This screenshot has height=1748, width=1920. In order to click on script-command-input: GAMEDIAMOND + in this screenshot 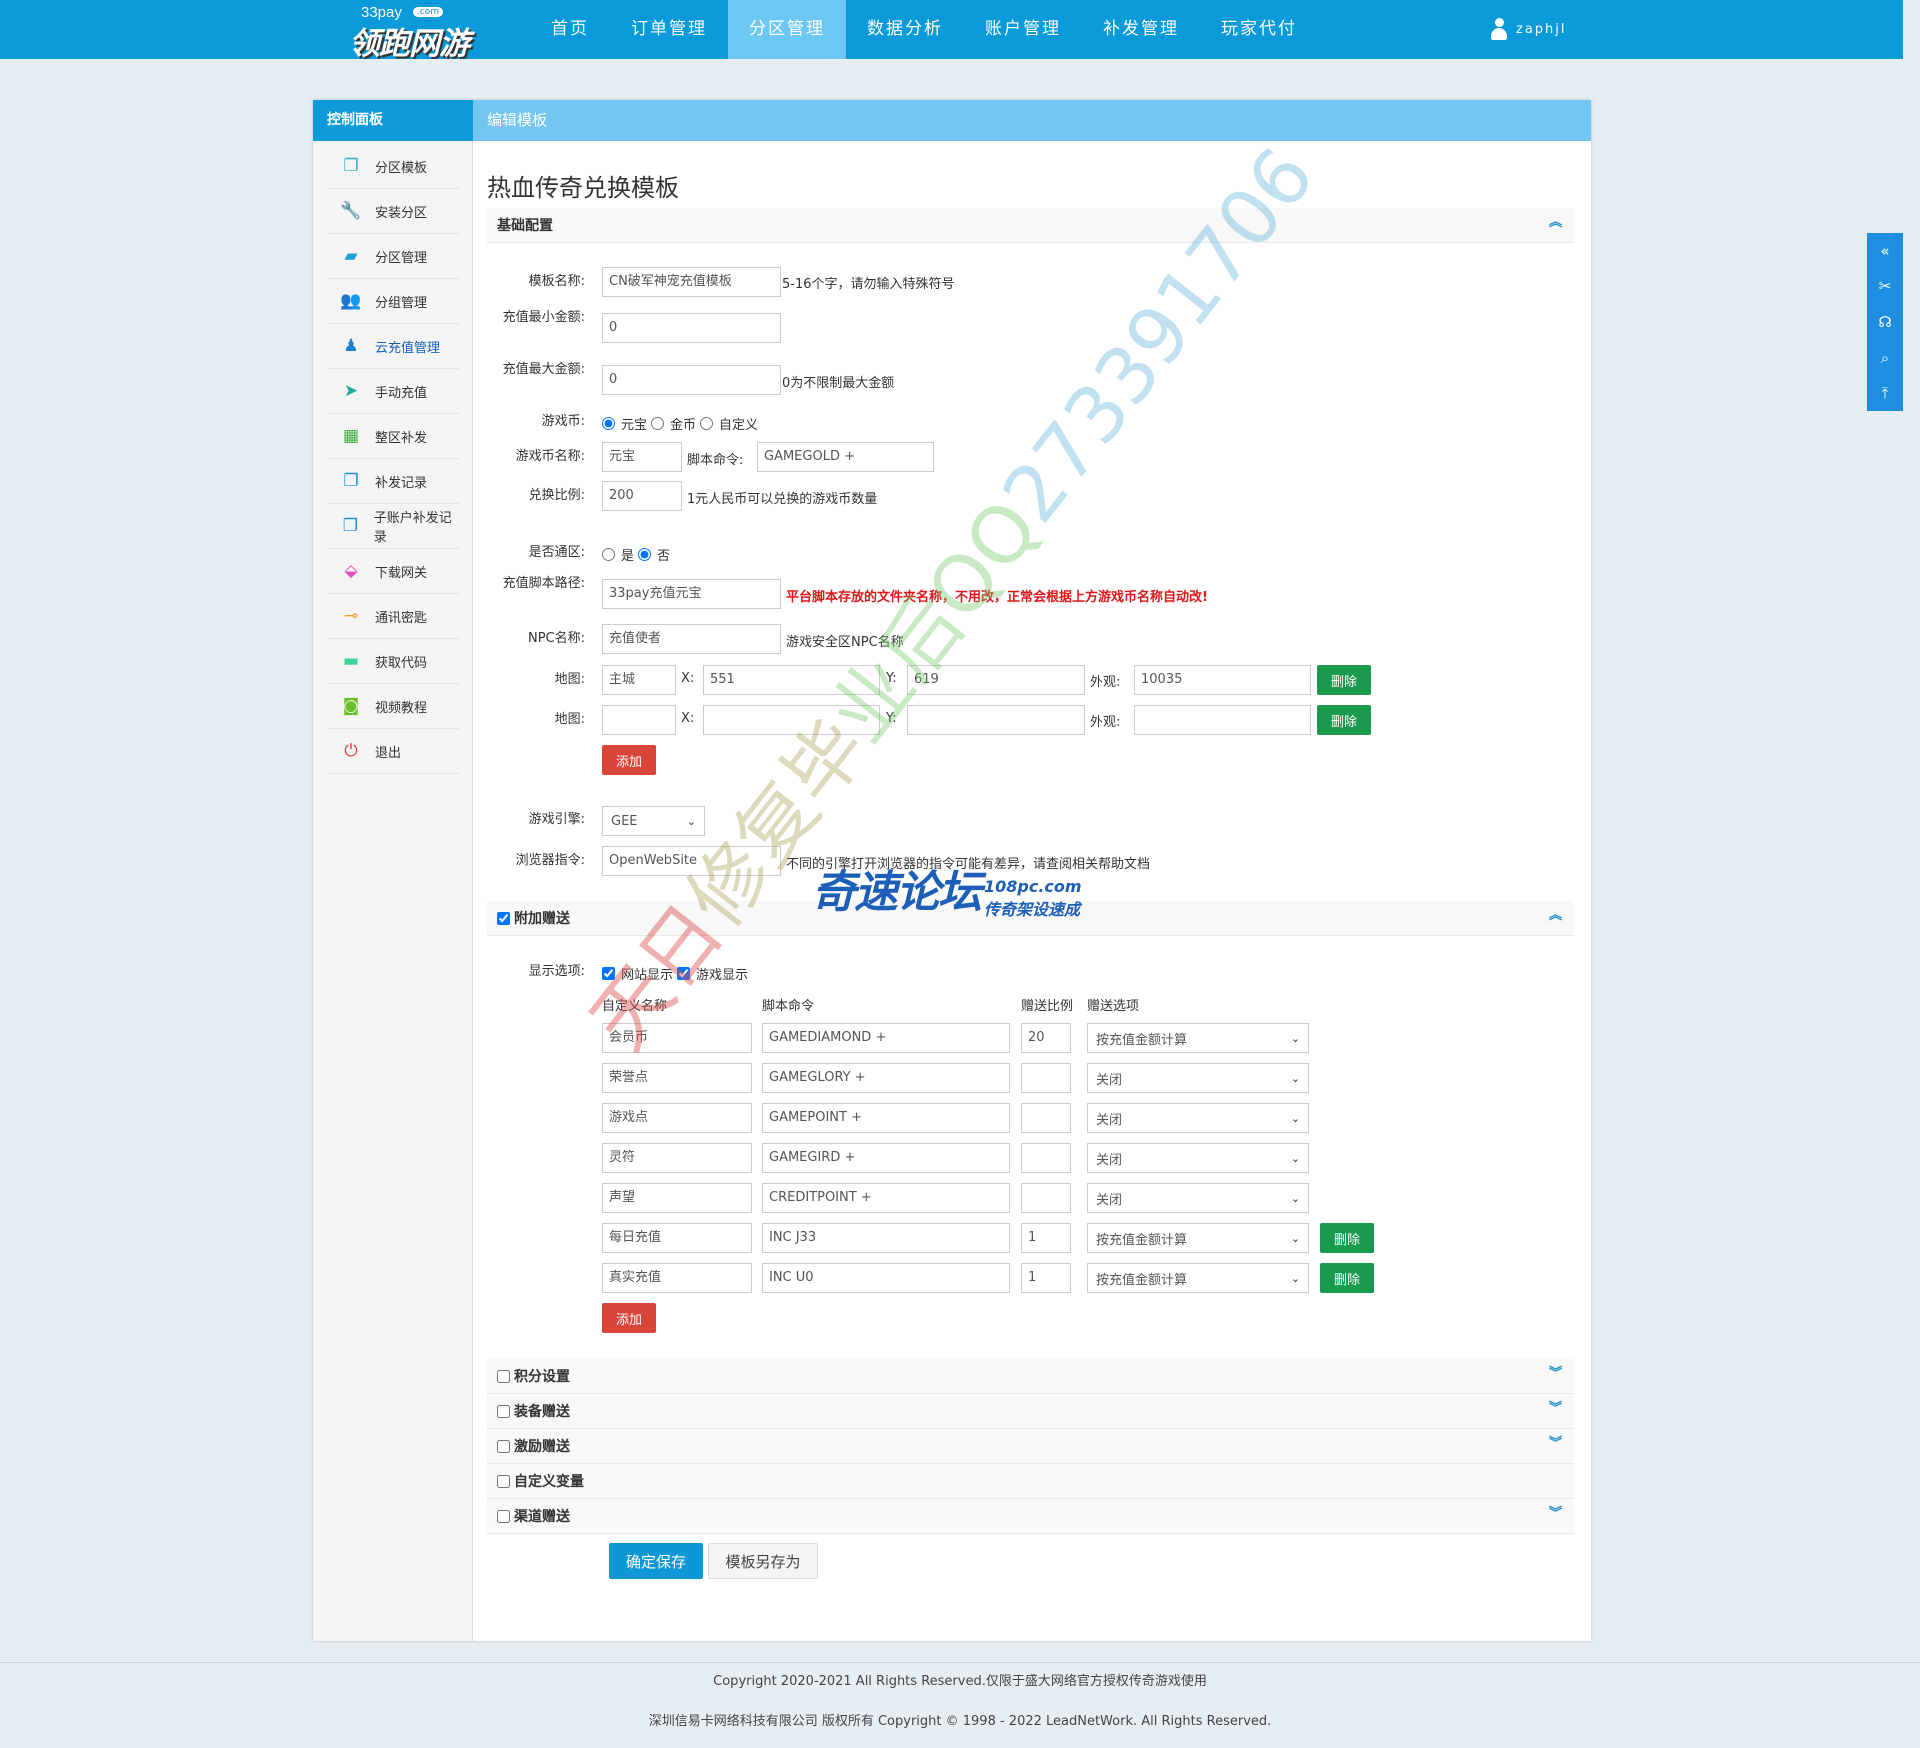, I will do `click(886, 1038)`.